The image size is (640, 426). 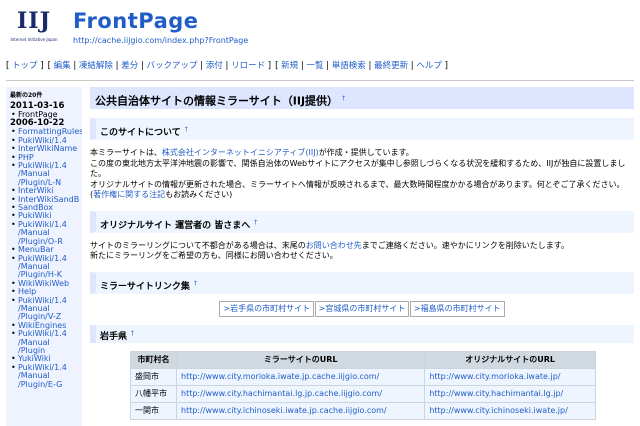 I want to click on sidebar-item: FrontPage, so click(x=46, y=115).